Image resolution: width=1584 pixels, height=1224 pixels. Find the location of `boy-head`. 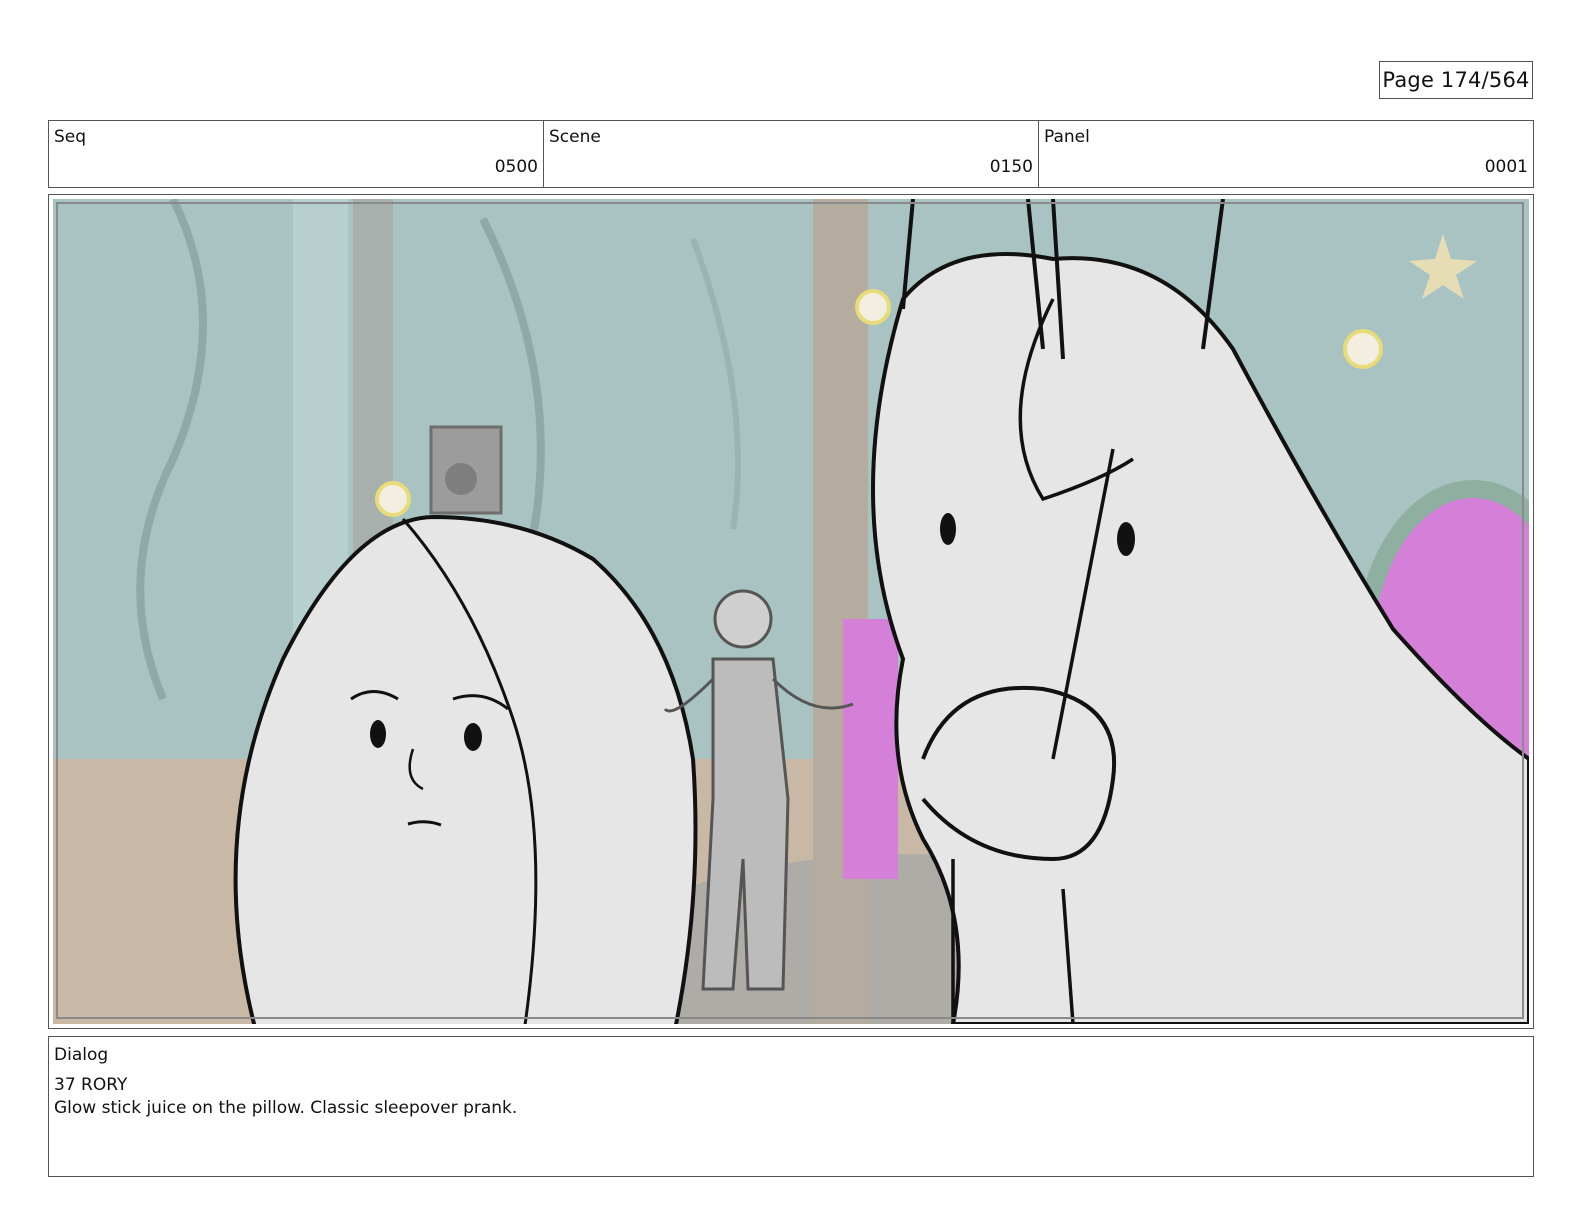

boy-head is located at coordinates (743, 619).